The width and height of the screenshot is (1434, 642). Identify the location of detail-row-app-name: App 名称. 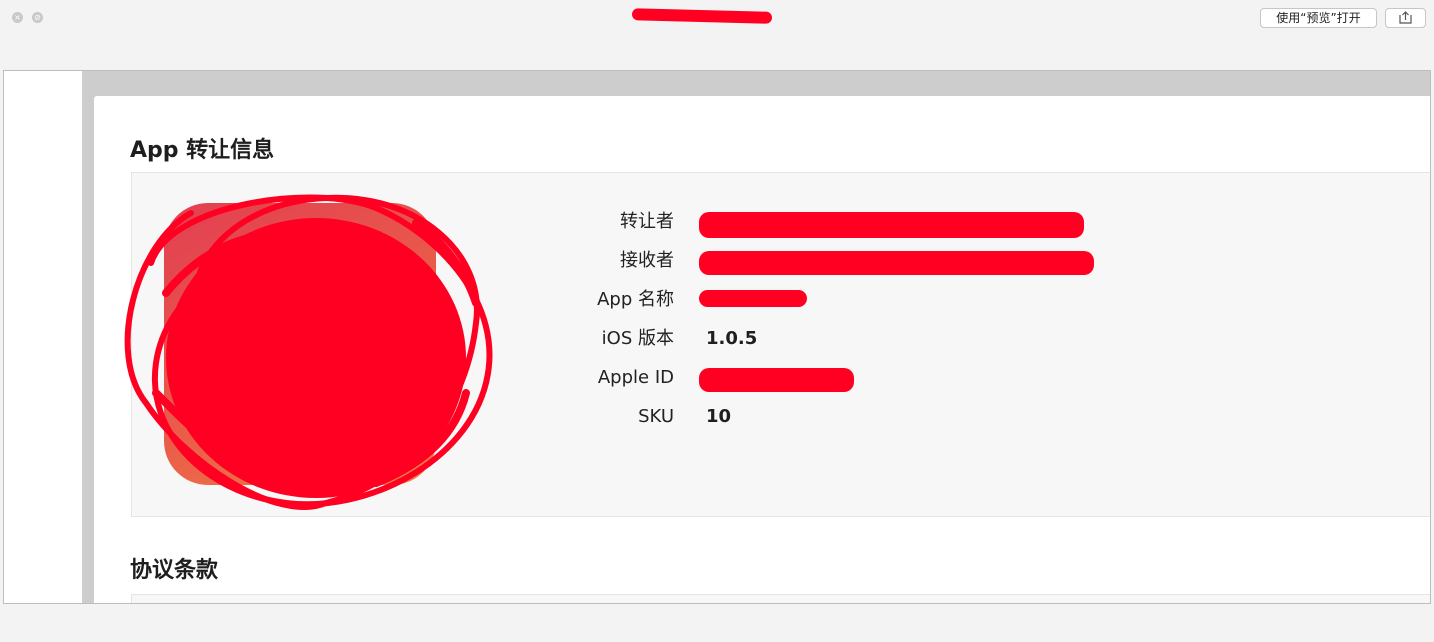
(822, 300).